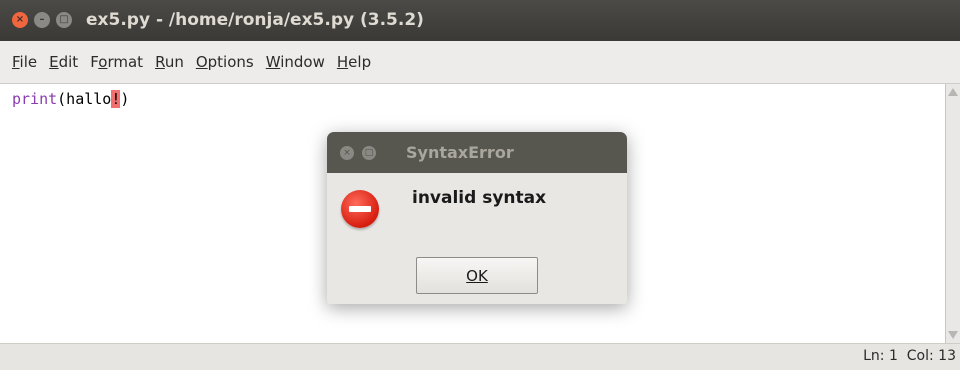 Image resolution: width=960 pixels, height=370 pixels. Describe the element at coordinates (125, 99) in the screenshot. I see `code-text-end: )` at that location.